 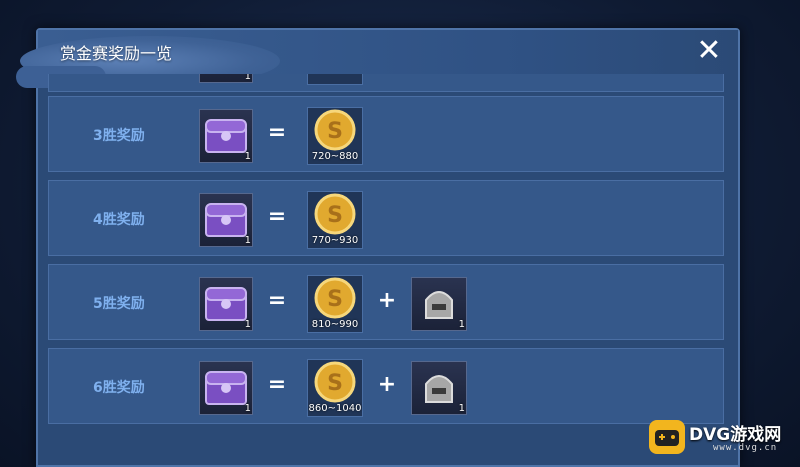 What do you see at coordinates (119, 304) in the screenshot?
I see `row-label: 5胜奖励` at bounding box center [119, 304].